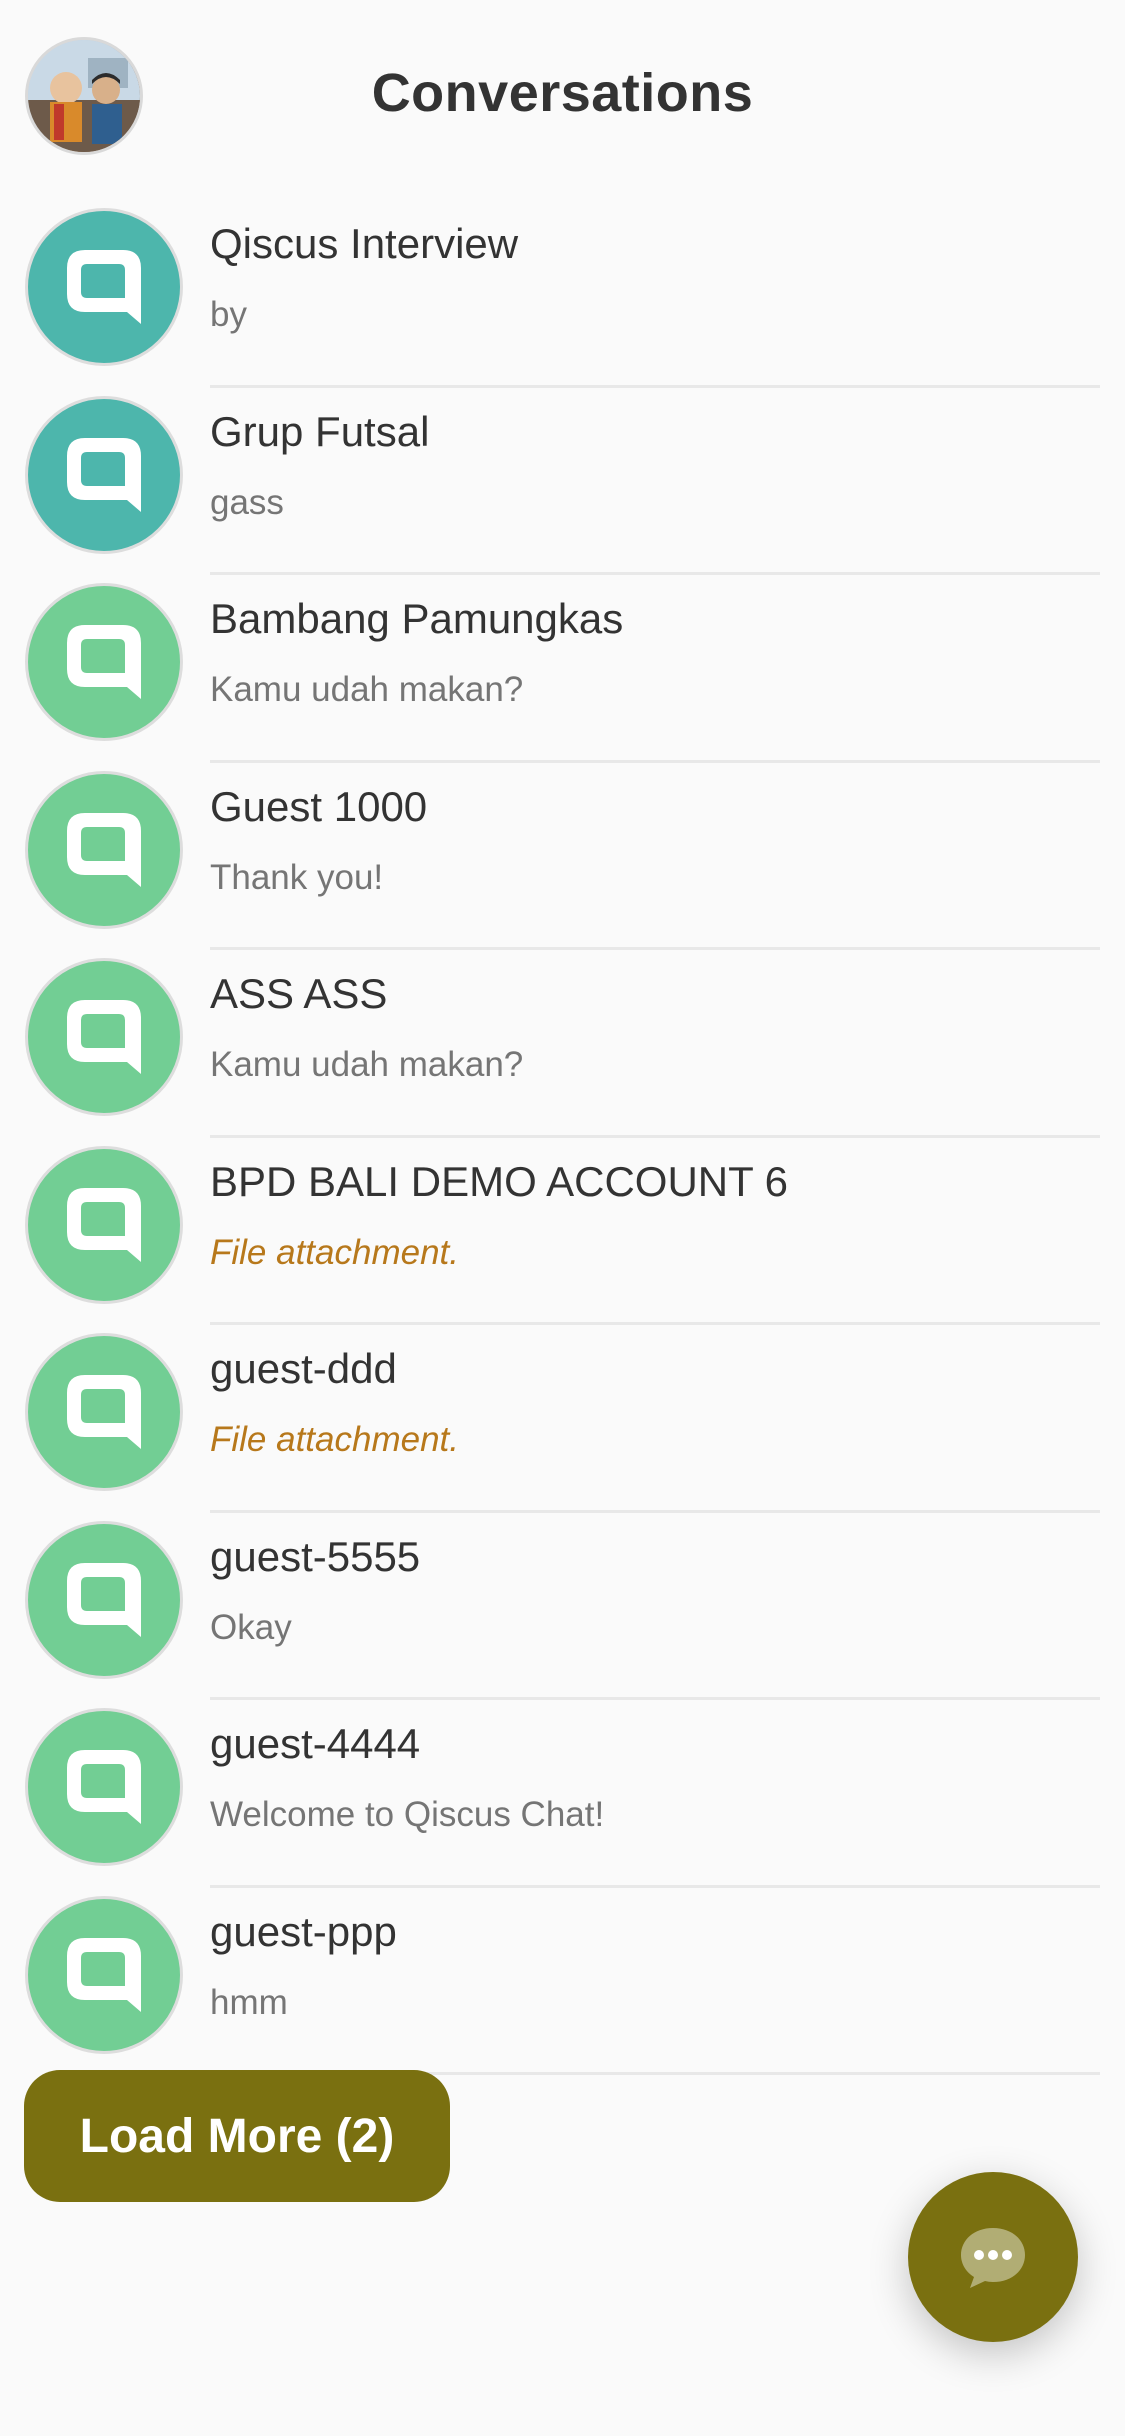 This screenshot has height=2436, width=1125. I want to click on conversation-row: guest-5555 Okay, so click(562, 1606).